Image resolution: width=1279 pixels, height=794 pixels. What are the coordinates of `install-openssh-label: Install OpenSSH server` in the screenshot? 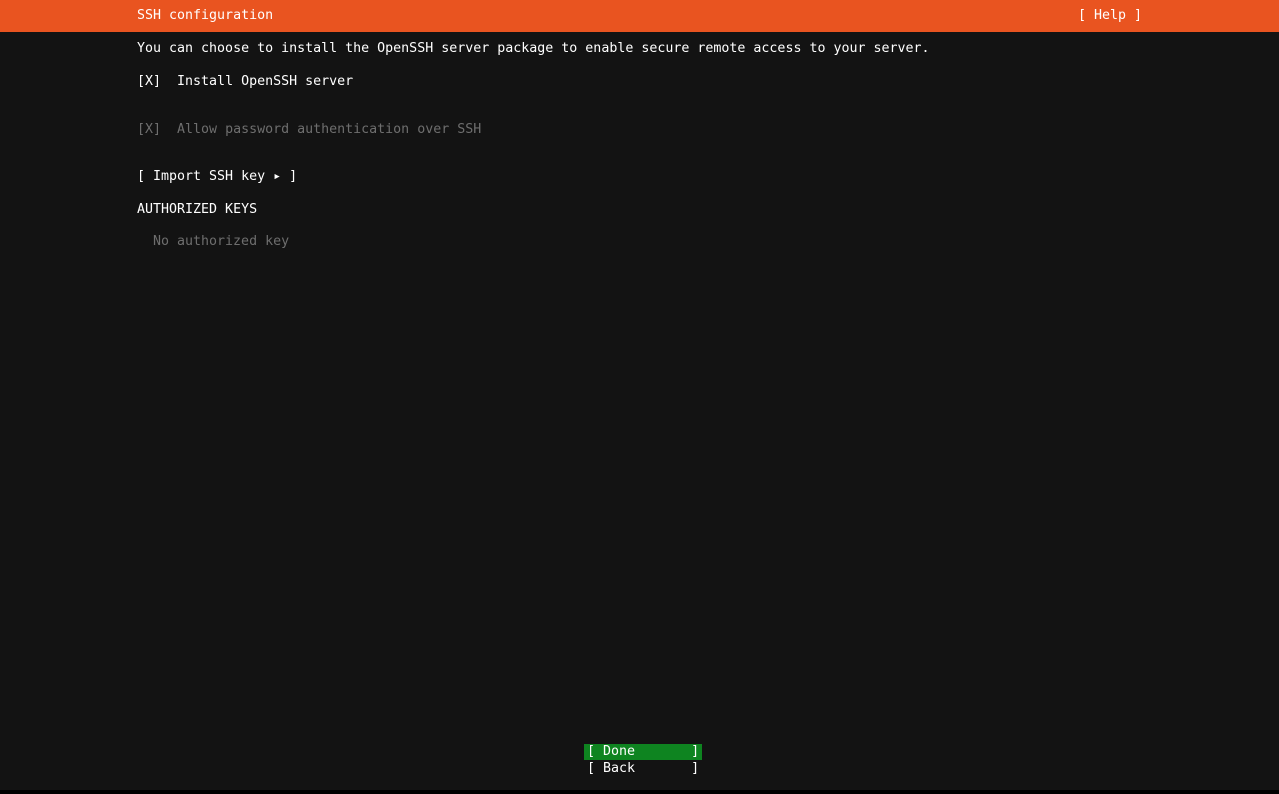 It's located at (265, 81).